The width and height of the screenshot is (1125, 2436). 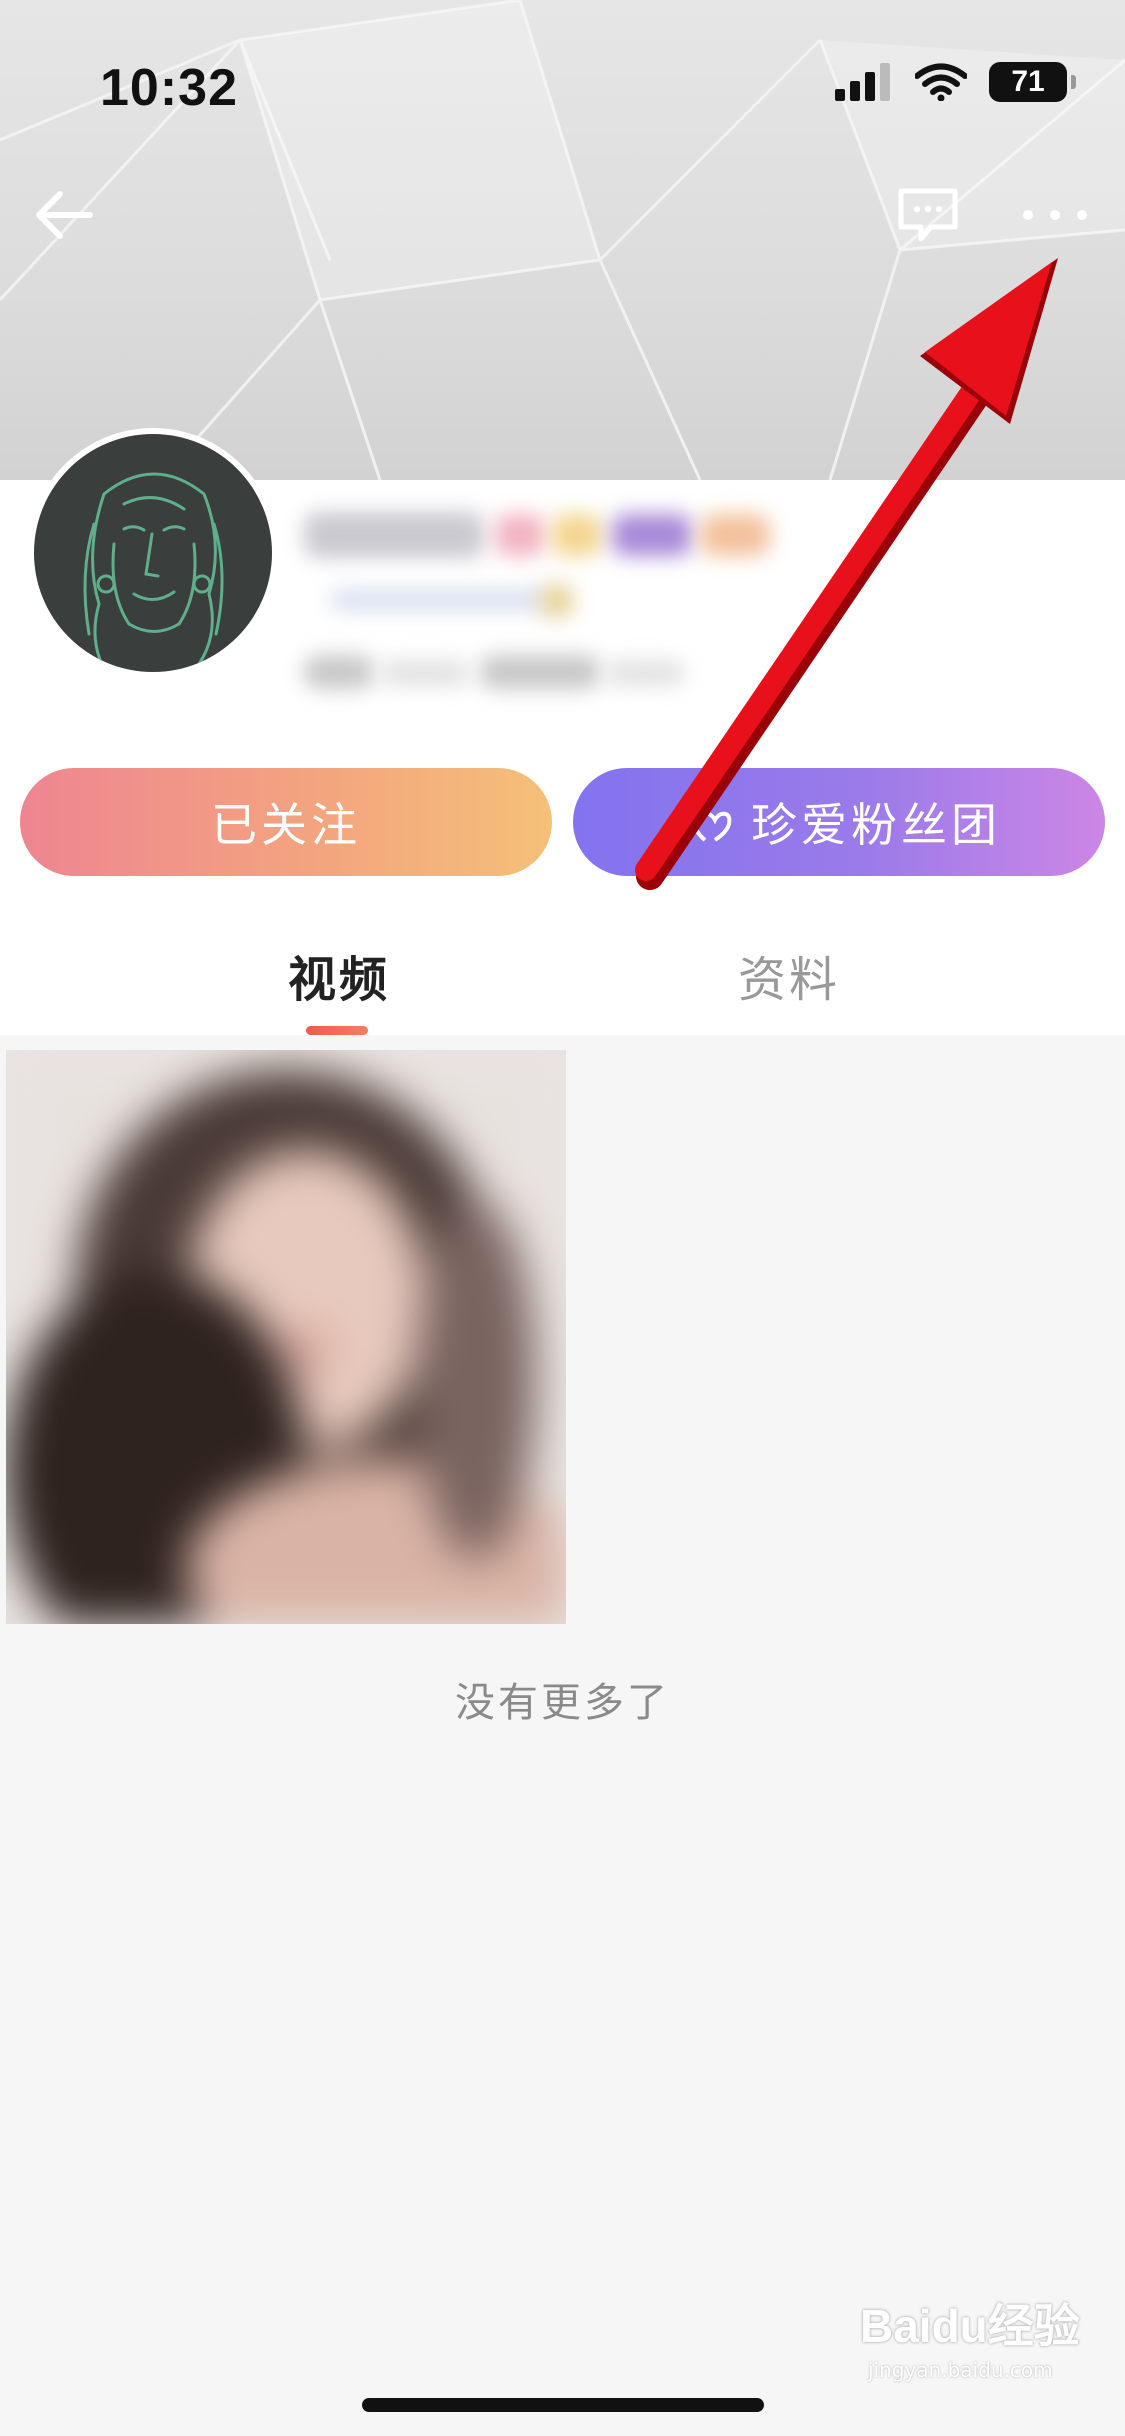 I want to click on sketch-portrait-avatar, so click(x=153, y=571).